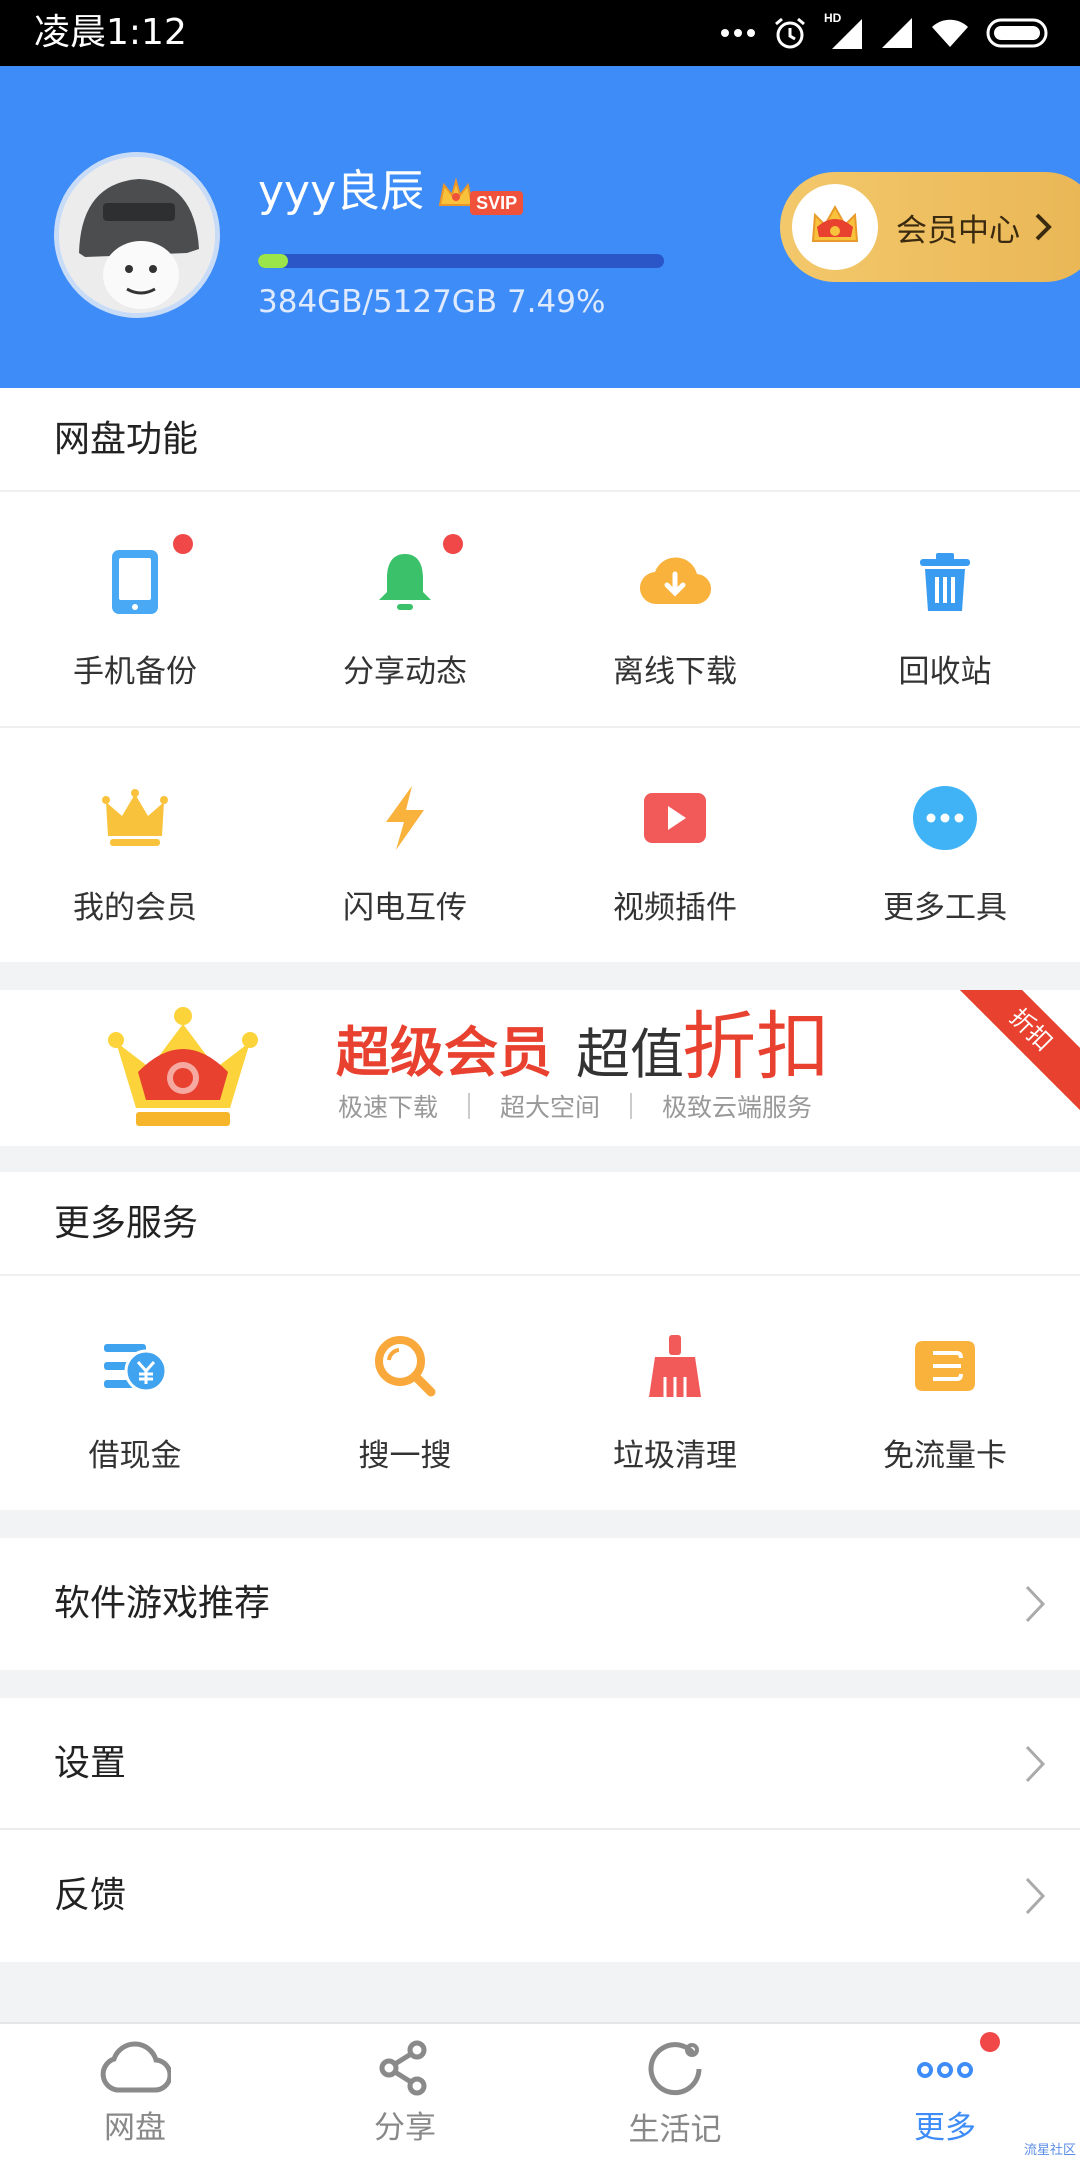 This screenshot has width=1080, height=2160. I want to click on trash-icon, so click(945, 582).